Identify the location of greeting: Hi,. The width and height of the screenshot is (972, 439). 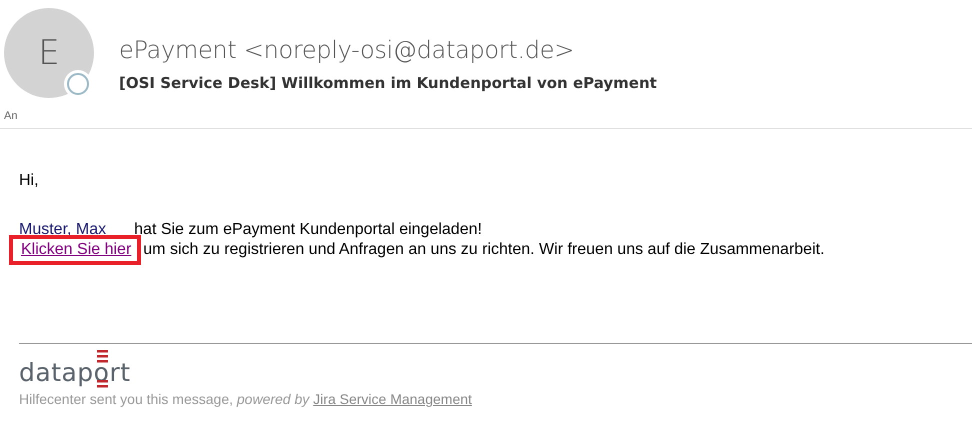
(29, 181).